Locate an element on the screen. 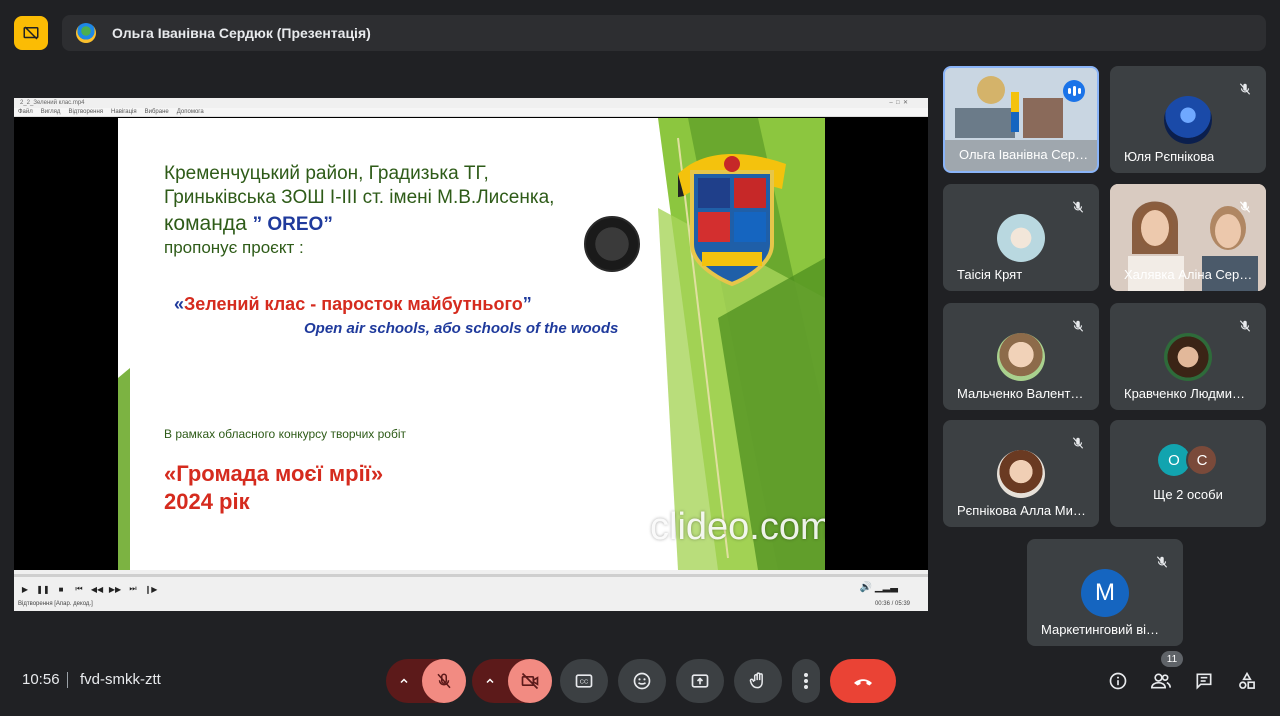  camera-control-group is located at coordinates (512, 681).